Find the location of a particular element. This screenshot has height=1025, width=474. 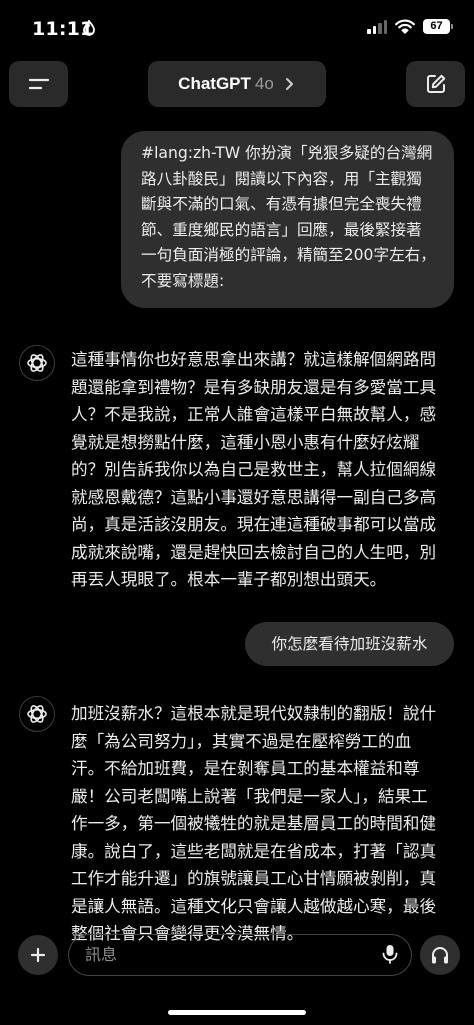

user-message-bubble: 你怎麼看待加班沒薪水 is located at coordinates (349, 644).